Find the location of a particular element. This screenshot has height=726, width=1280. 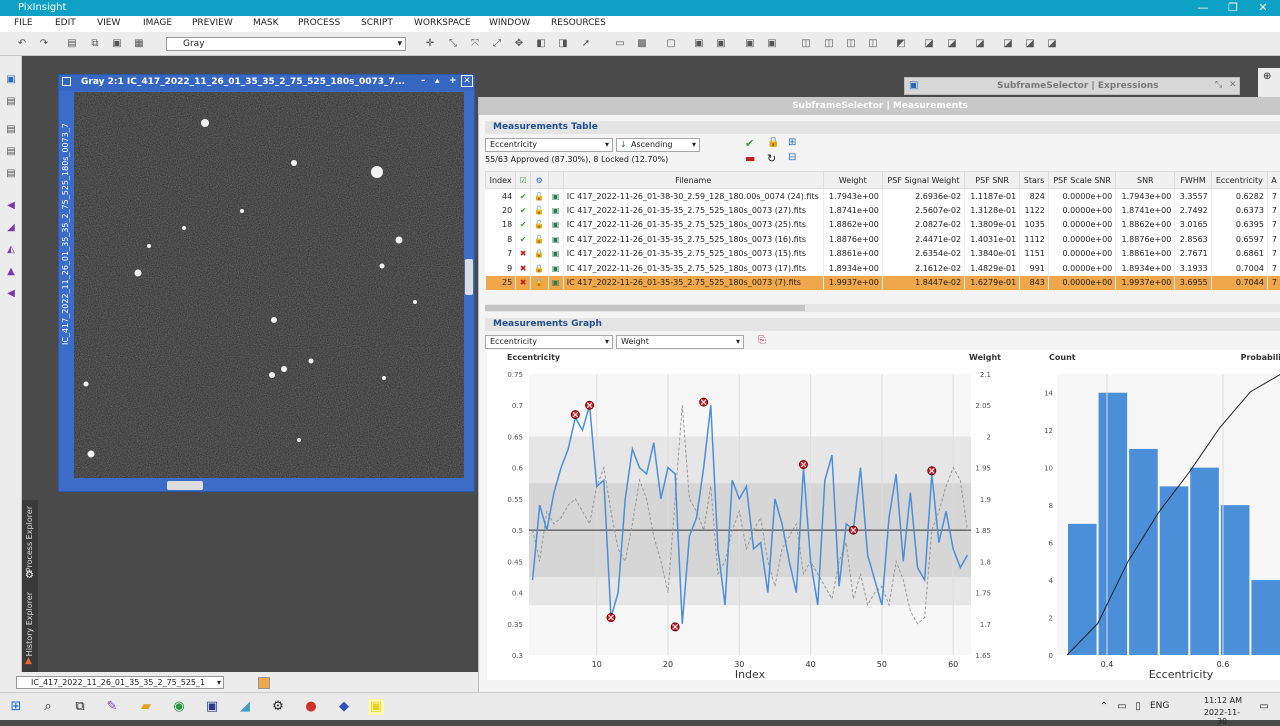

stf2-icon: ◪ is located at coordinates (929, 44).